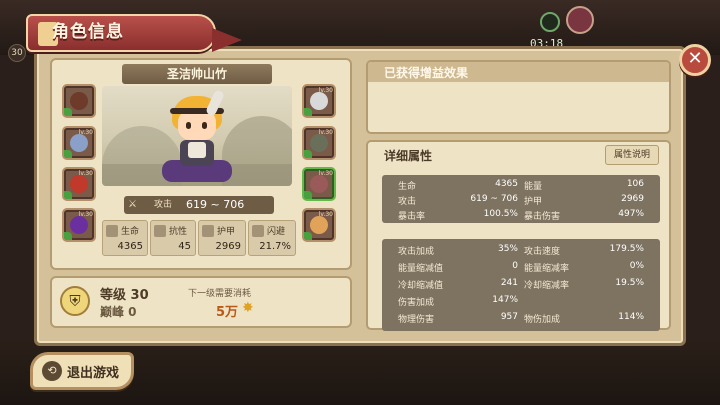 The width and height of the screenshot is (720, 405). What do you see at coordinates (227, 312) in the screenshot?
I see `next-level-cost: 5万` at bounding box center [227, 312].